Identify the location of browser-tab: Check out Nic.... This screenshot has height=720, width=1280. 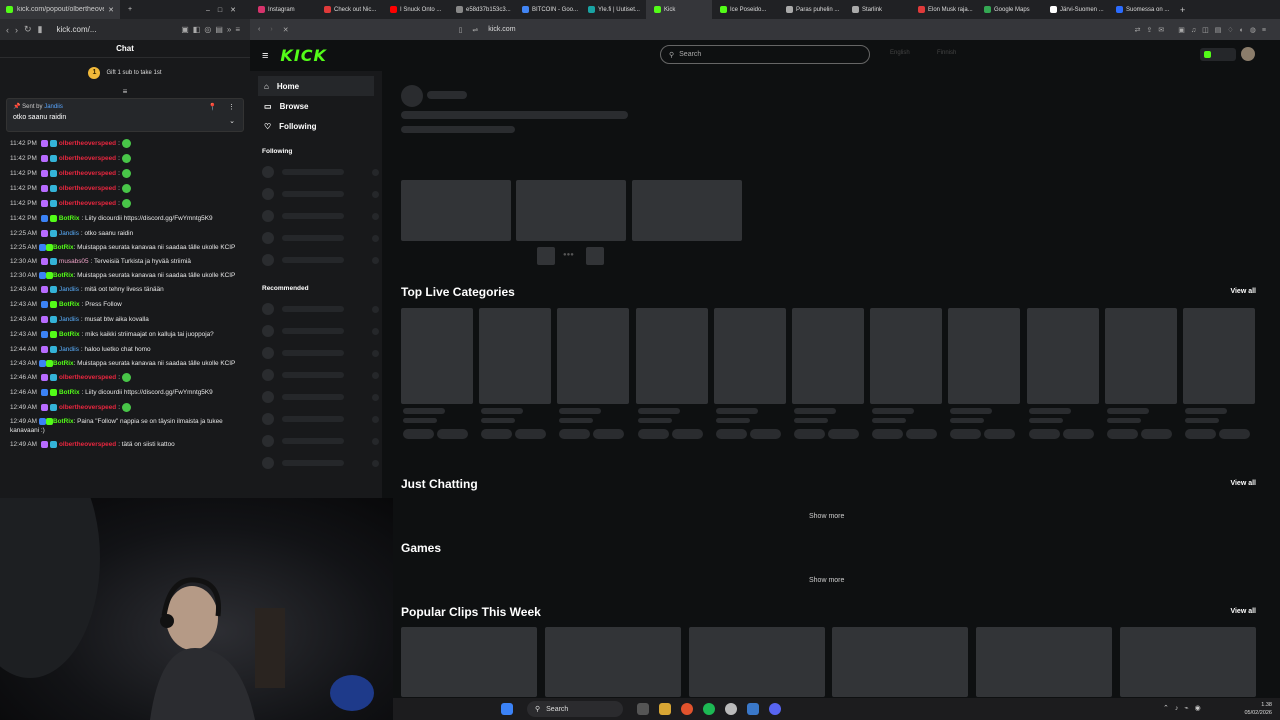
(349, 9).